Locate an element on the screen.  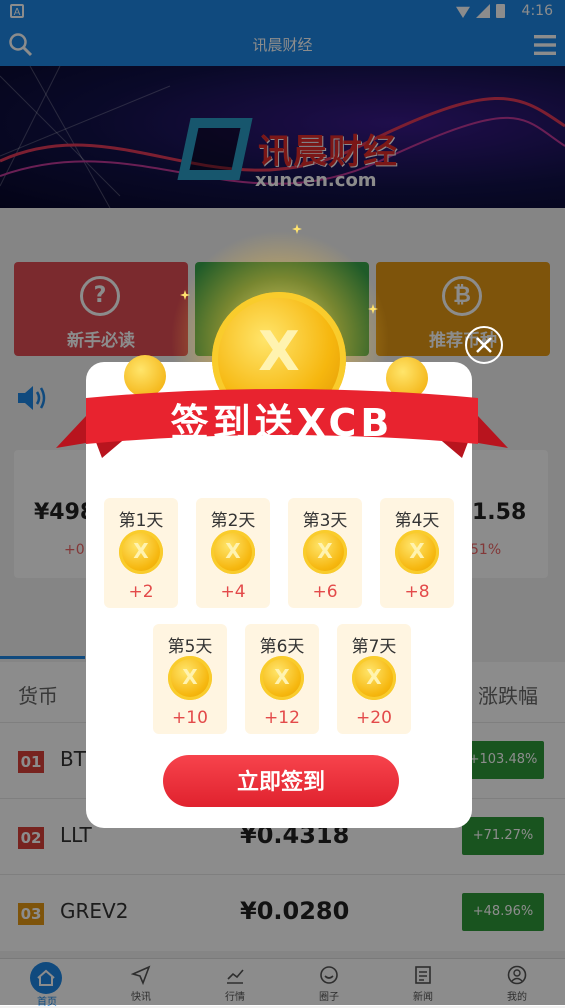
day-label: 第6天 is located at coordinates (282, 647).